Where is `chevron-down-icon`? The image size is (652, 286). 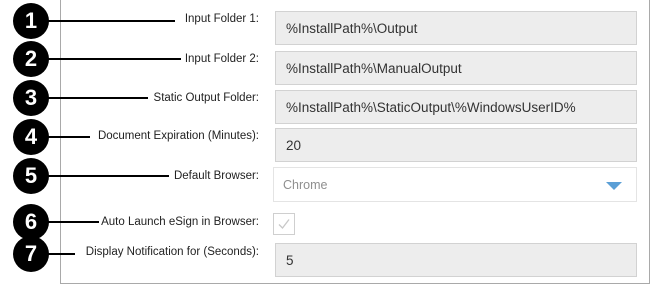
chevron-down-icon is located at coordinates (614, 186).